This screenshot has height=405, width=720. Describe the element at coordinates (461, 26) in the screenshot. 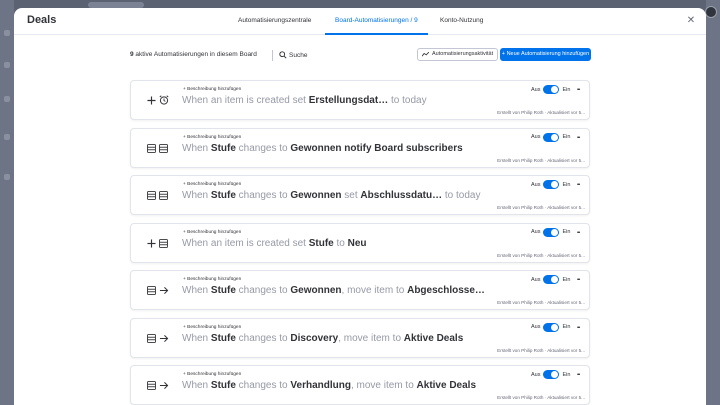

I see `tab-account-usage: Konto-Nutzung` at that location.